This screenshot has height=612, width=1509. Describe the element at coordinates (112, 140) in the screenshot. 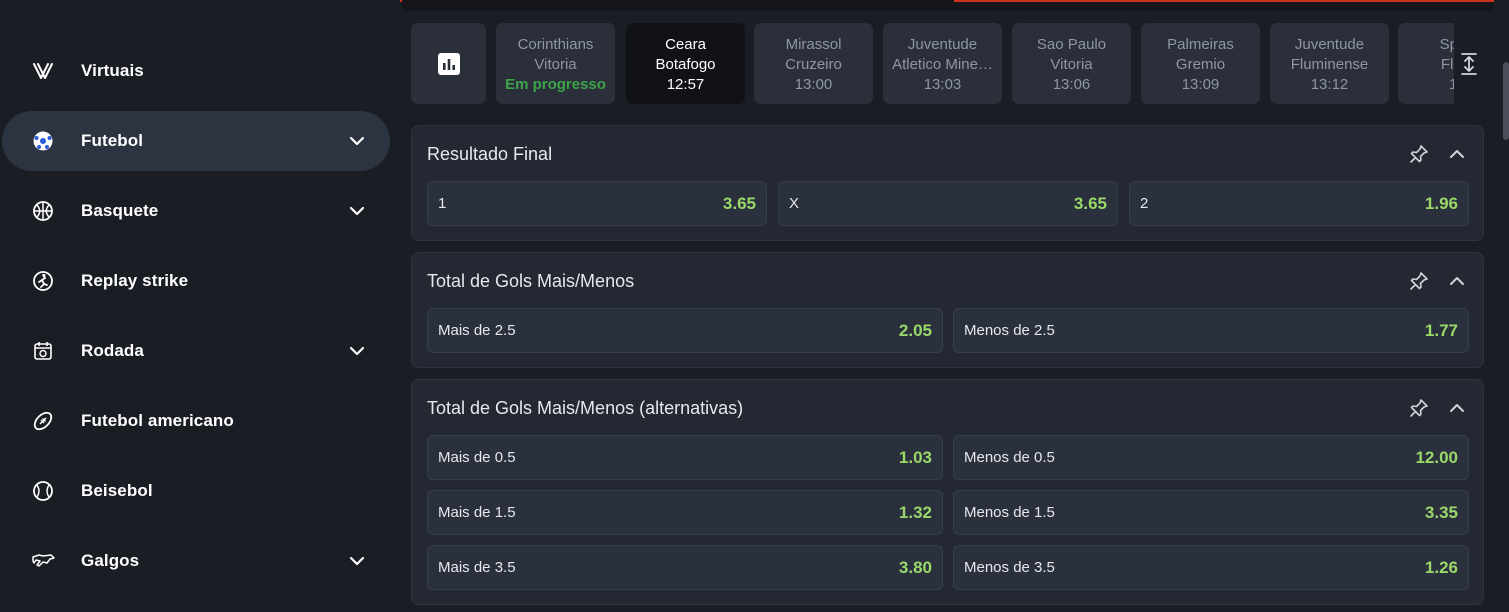

I see `sidebar-item-label: Futebol` at that location.